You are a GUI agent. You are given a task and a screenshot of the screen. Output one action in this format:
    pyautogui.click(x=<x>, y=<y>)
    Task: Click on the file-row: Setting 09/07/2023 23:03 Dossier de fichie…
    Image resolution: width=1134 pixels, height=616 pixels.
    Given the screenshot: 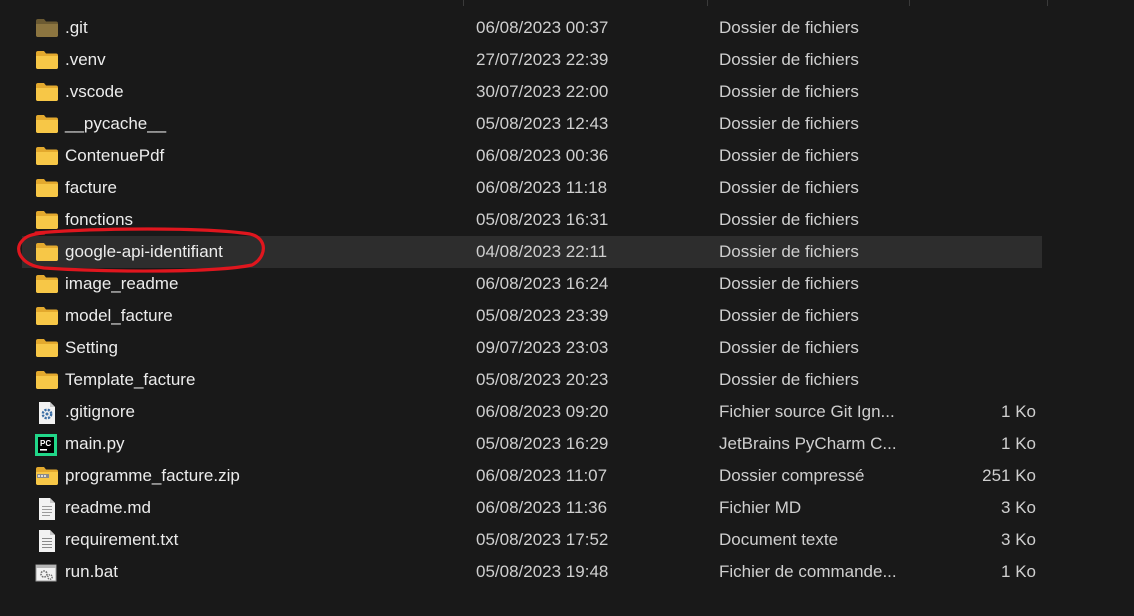 What is the action you would take?
    pyautogui.click(x=567, y=348)
    